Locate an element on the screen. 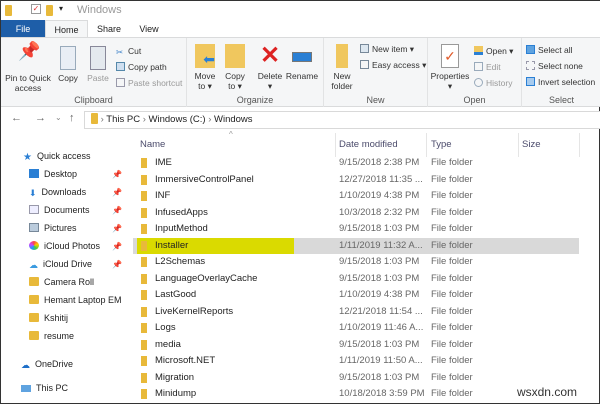  copy-path-button: Copy path is located at coordinates (141, 67).